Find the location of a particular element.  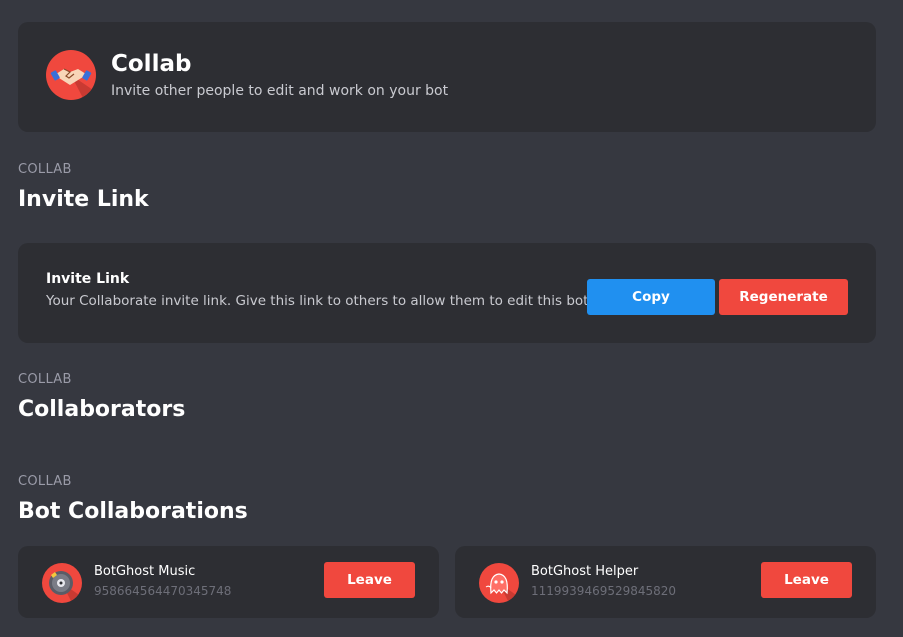

invite-section-eyebrow: COLLAB is located at coordinates (45, 169).